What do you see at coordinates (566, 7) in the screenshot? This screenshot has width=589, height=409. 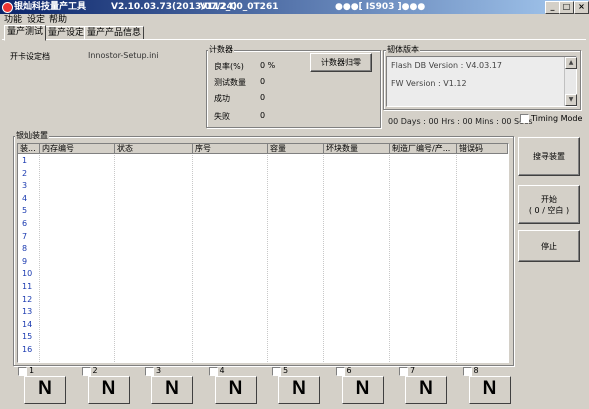 I see `maximize-button: □` at bounding box center [566, 7].